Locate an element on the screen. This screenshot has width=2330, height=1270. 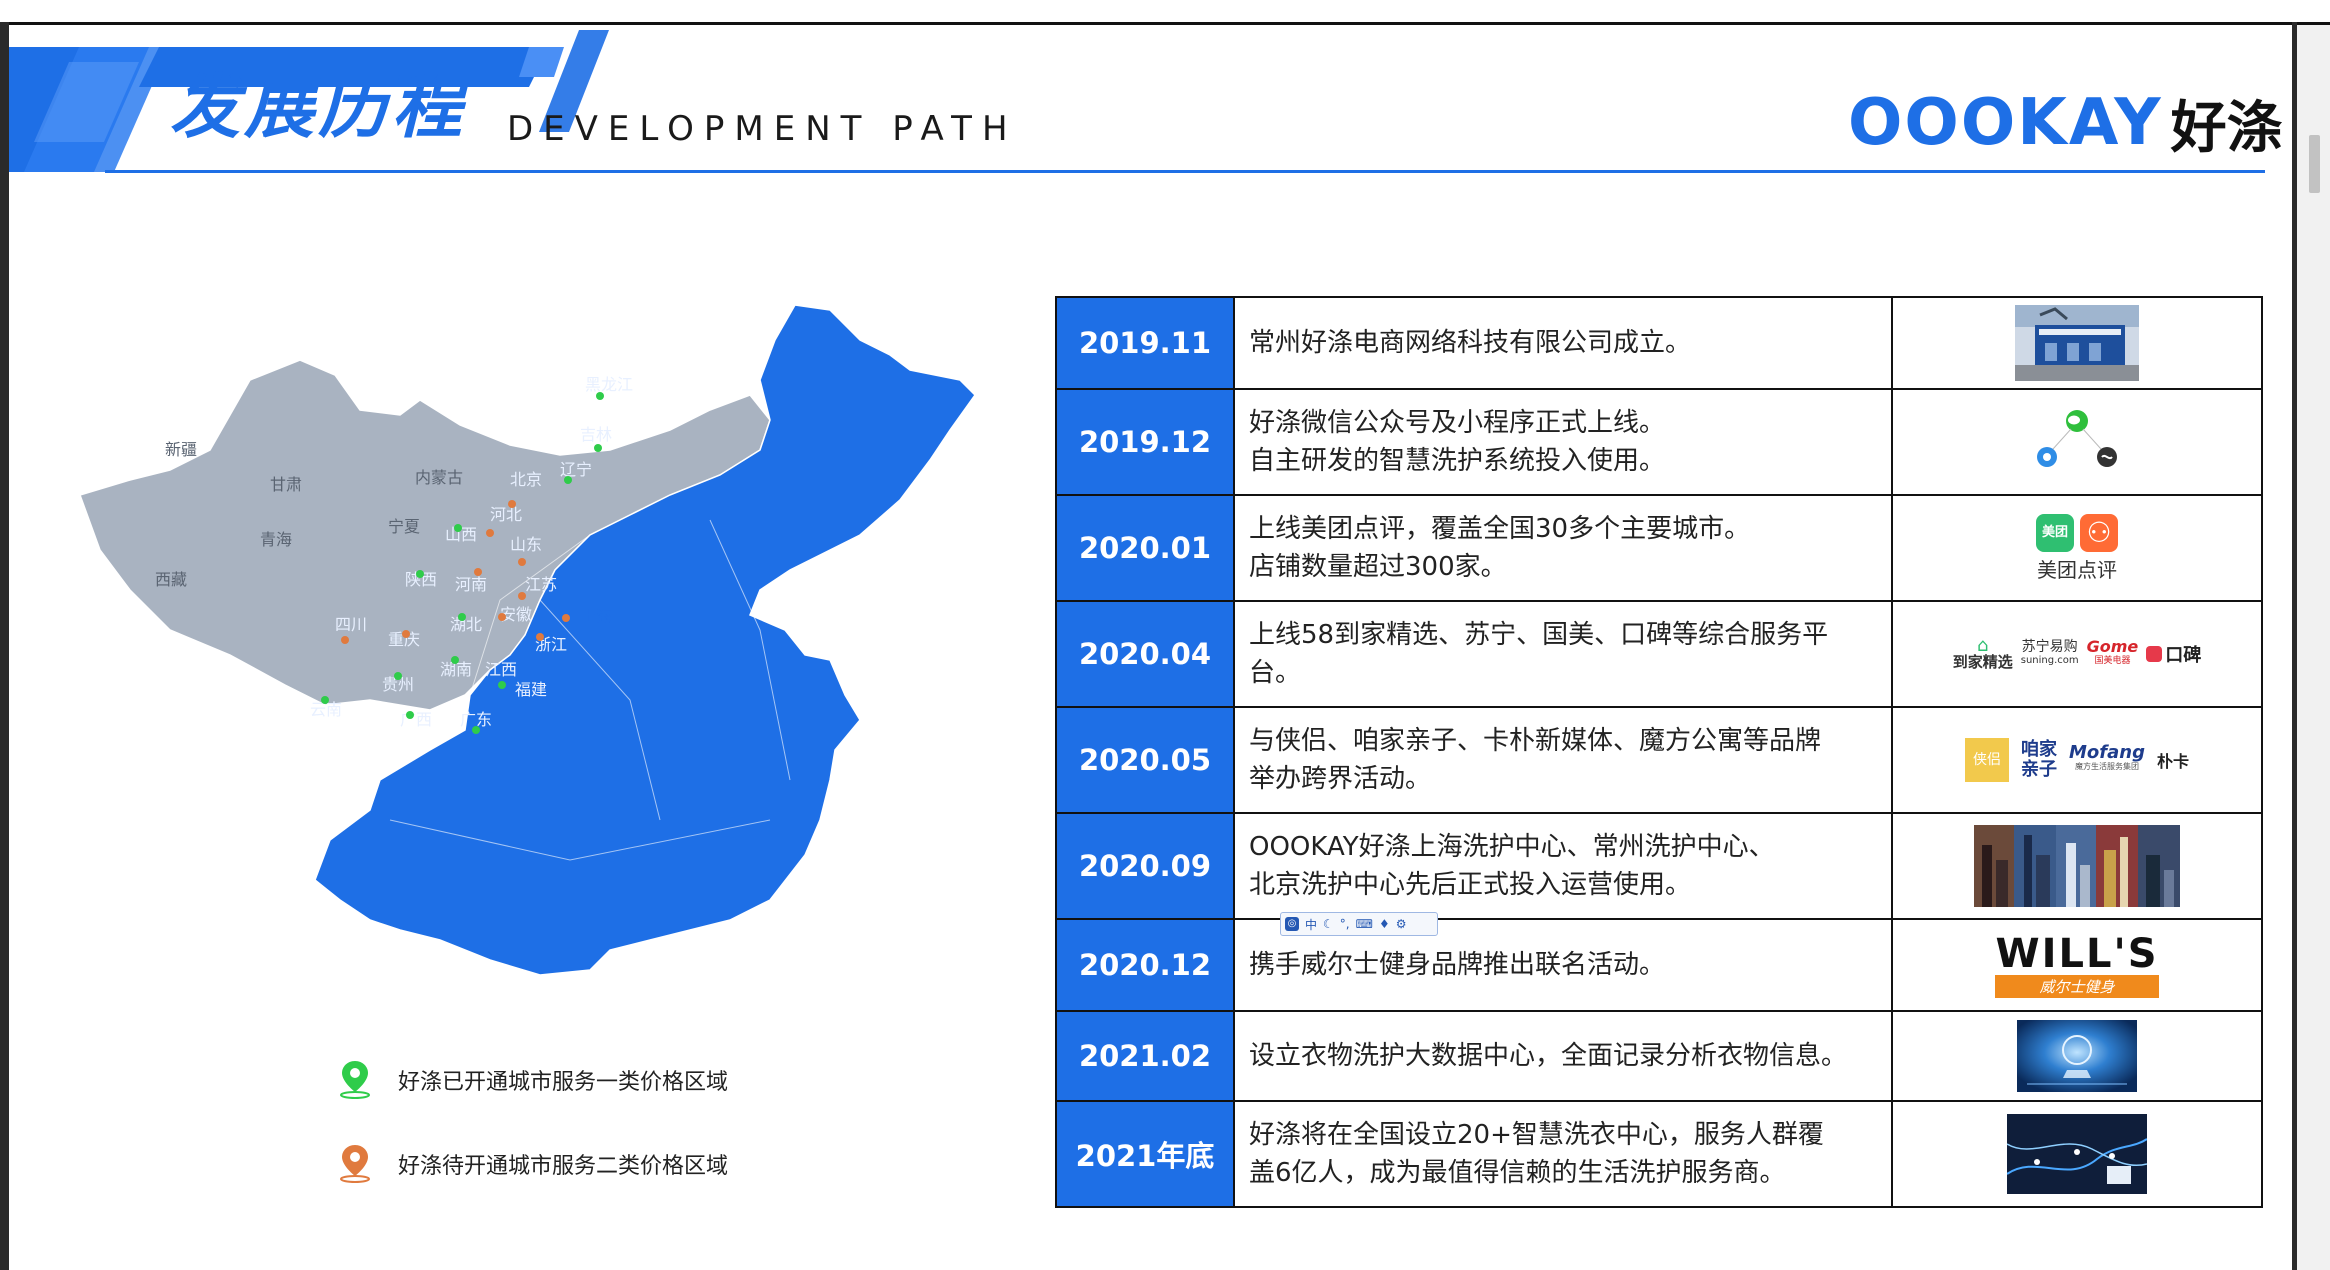
timeline-desc: 常州好涤电商网络科技有限公司成立。 is located at coordinates (1563, 343).